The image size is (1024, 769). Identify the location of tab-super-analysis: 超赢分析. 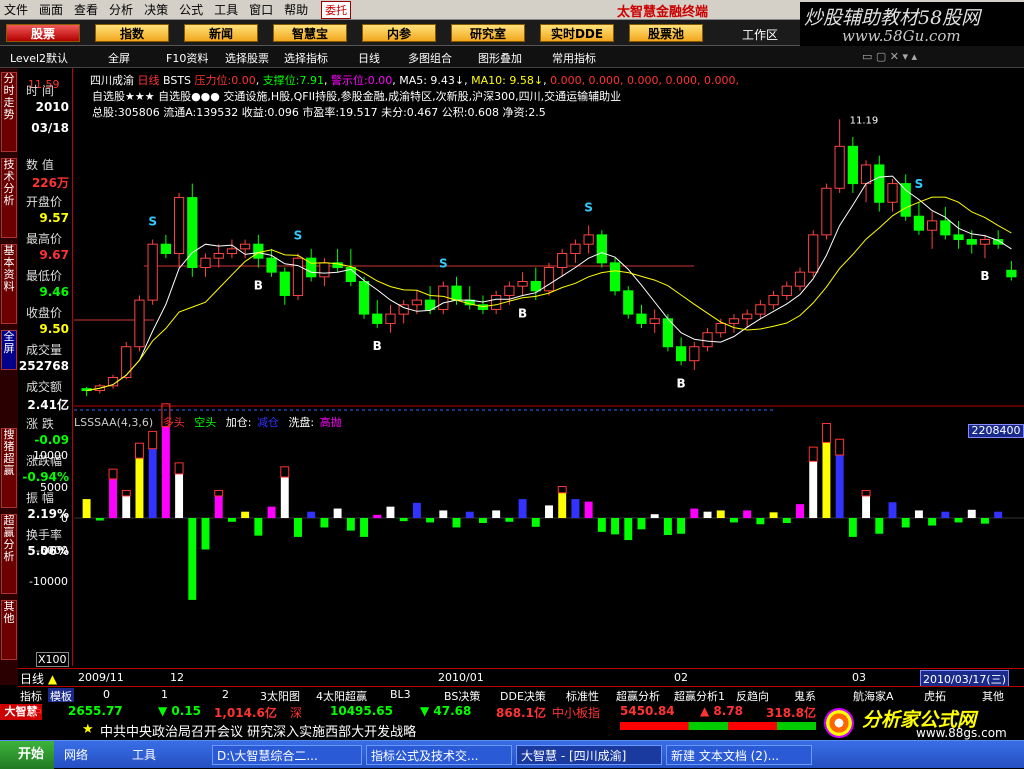
(9, 554).